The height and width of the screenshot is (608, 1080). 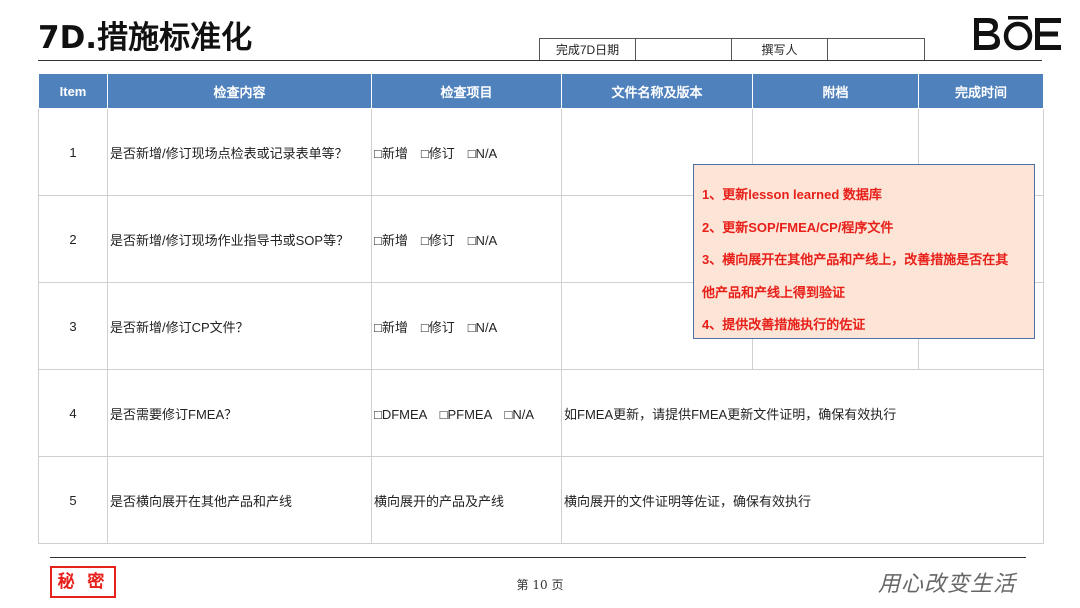 I want to click on slogan-signature: 用心改变生活, so click(x=947, y=584).